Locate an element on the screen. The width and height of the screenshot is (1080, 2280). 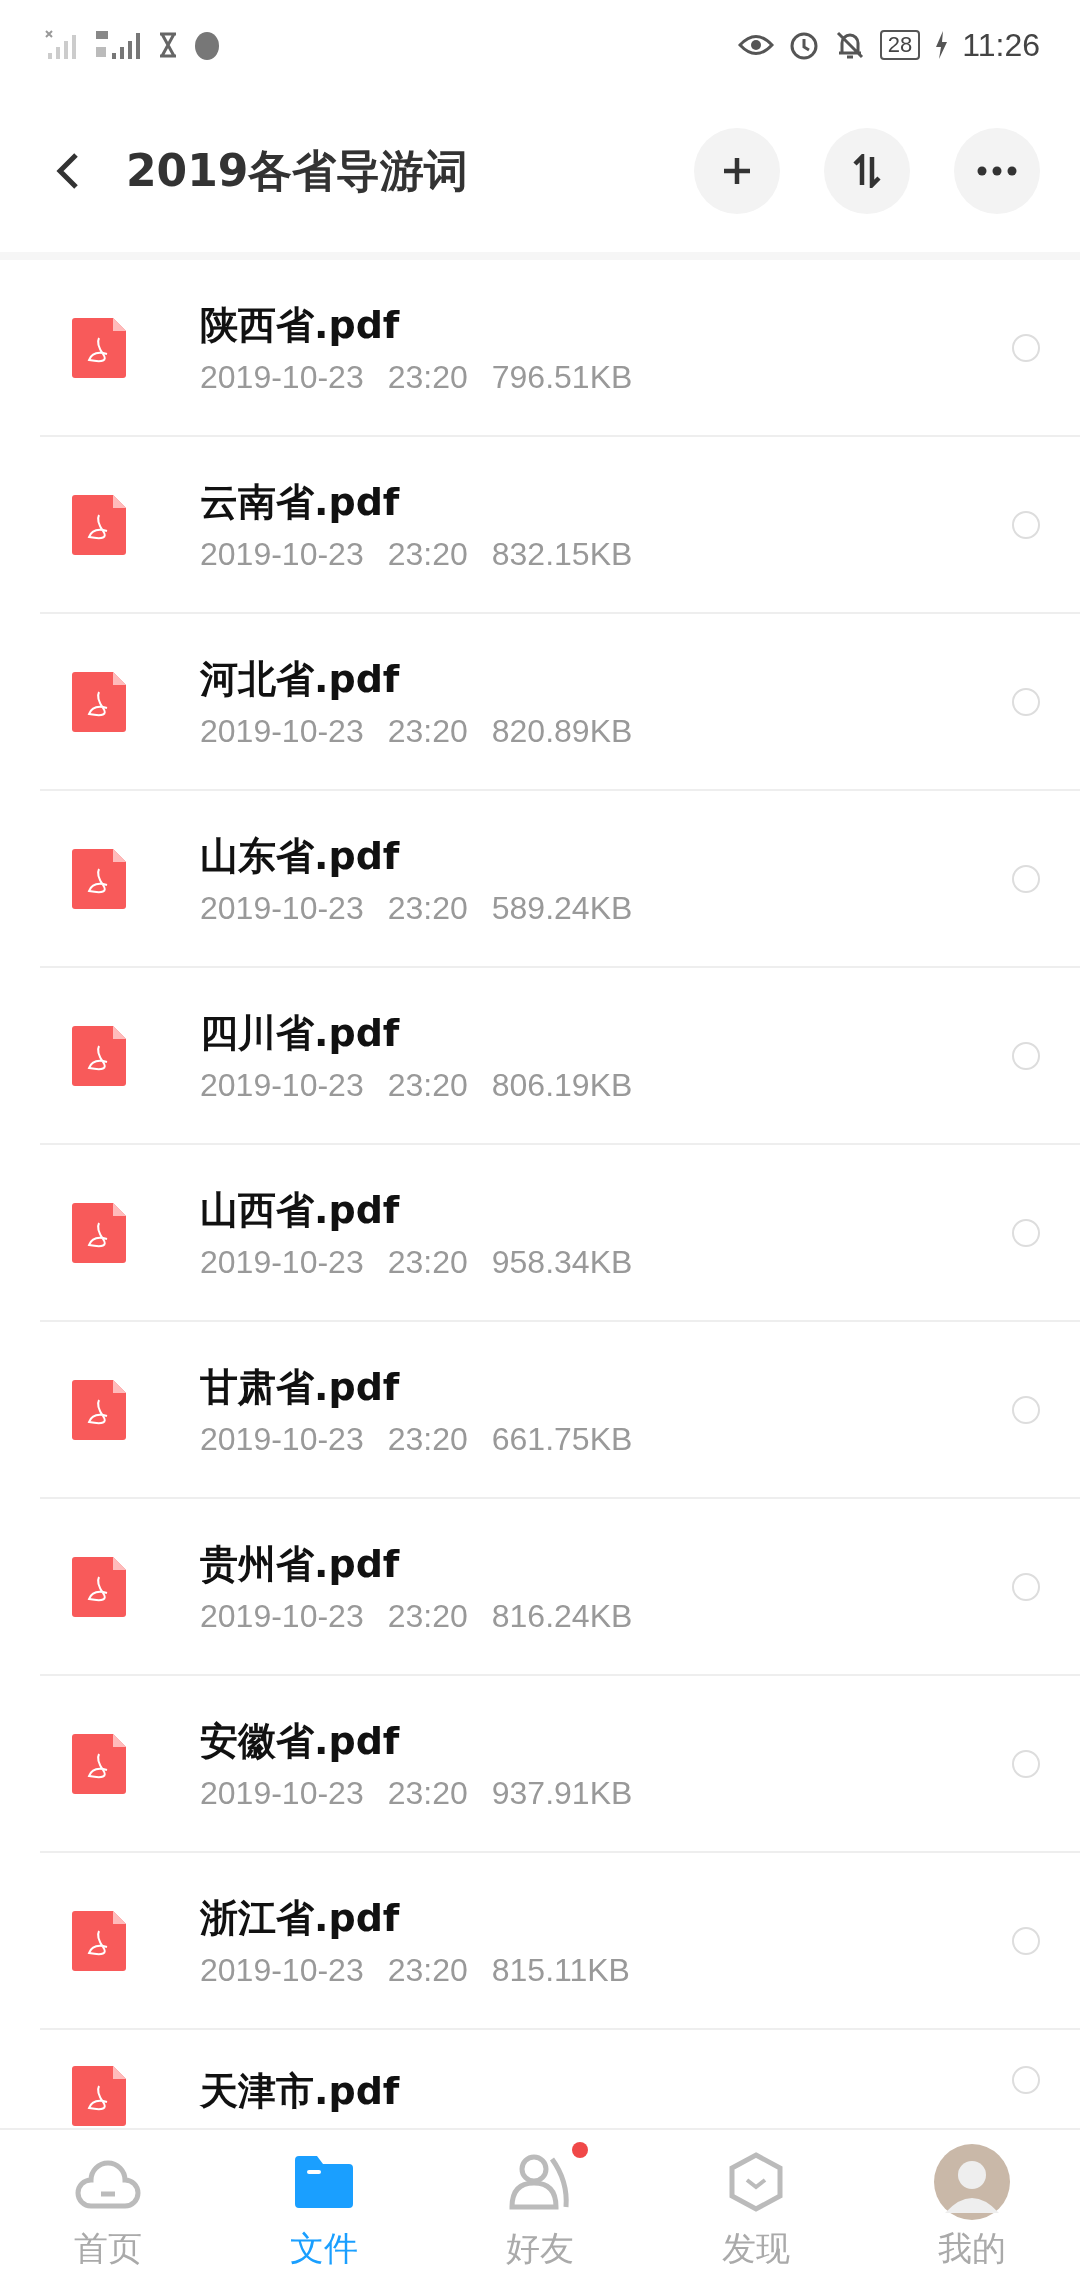
file-row: 安徽省.pdf 2019-10-23 23:20 937.91KB is located at coordinates (560, 1764).